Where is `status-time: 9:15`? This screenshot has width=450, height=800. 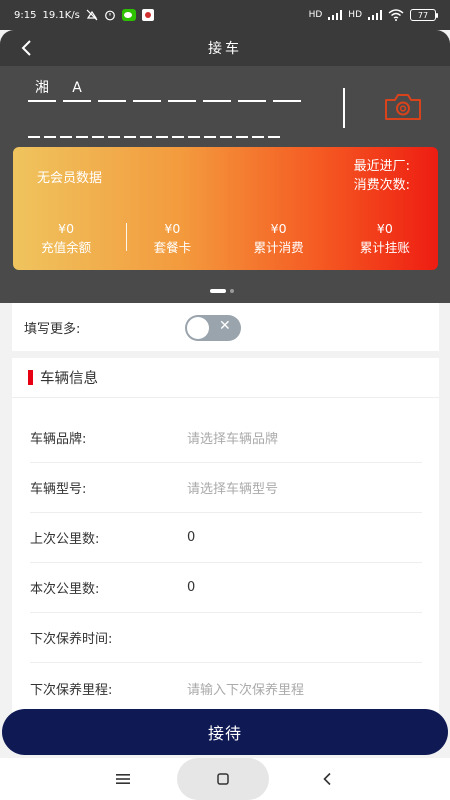 status-time: 9:15 is located at coordinates (25, 15).